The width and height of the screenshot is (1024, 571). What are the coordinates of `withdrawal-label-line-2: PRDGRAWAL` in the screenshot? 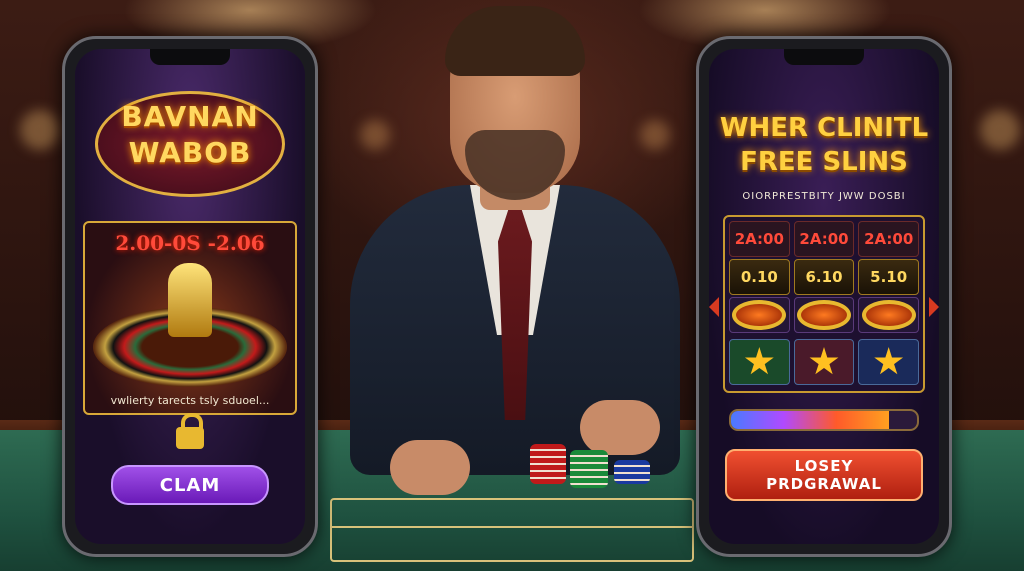 It's located at (824, 484).